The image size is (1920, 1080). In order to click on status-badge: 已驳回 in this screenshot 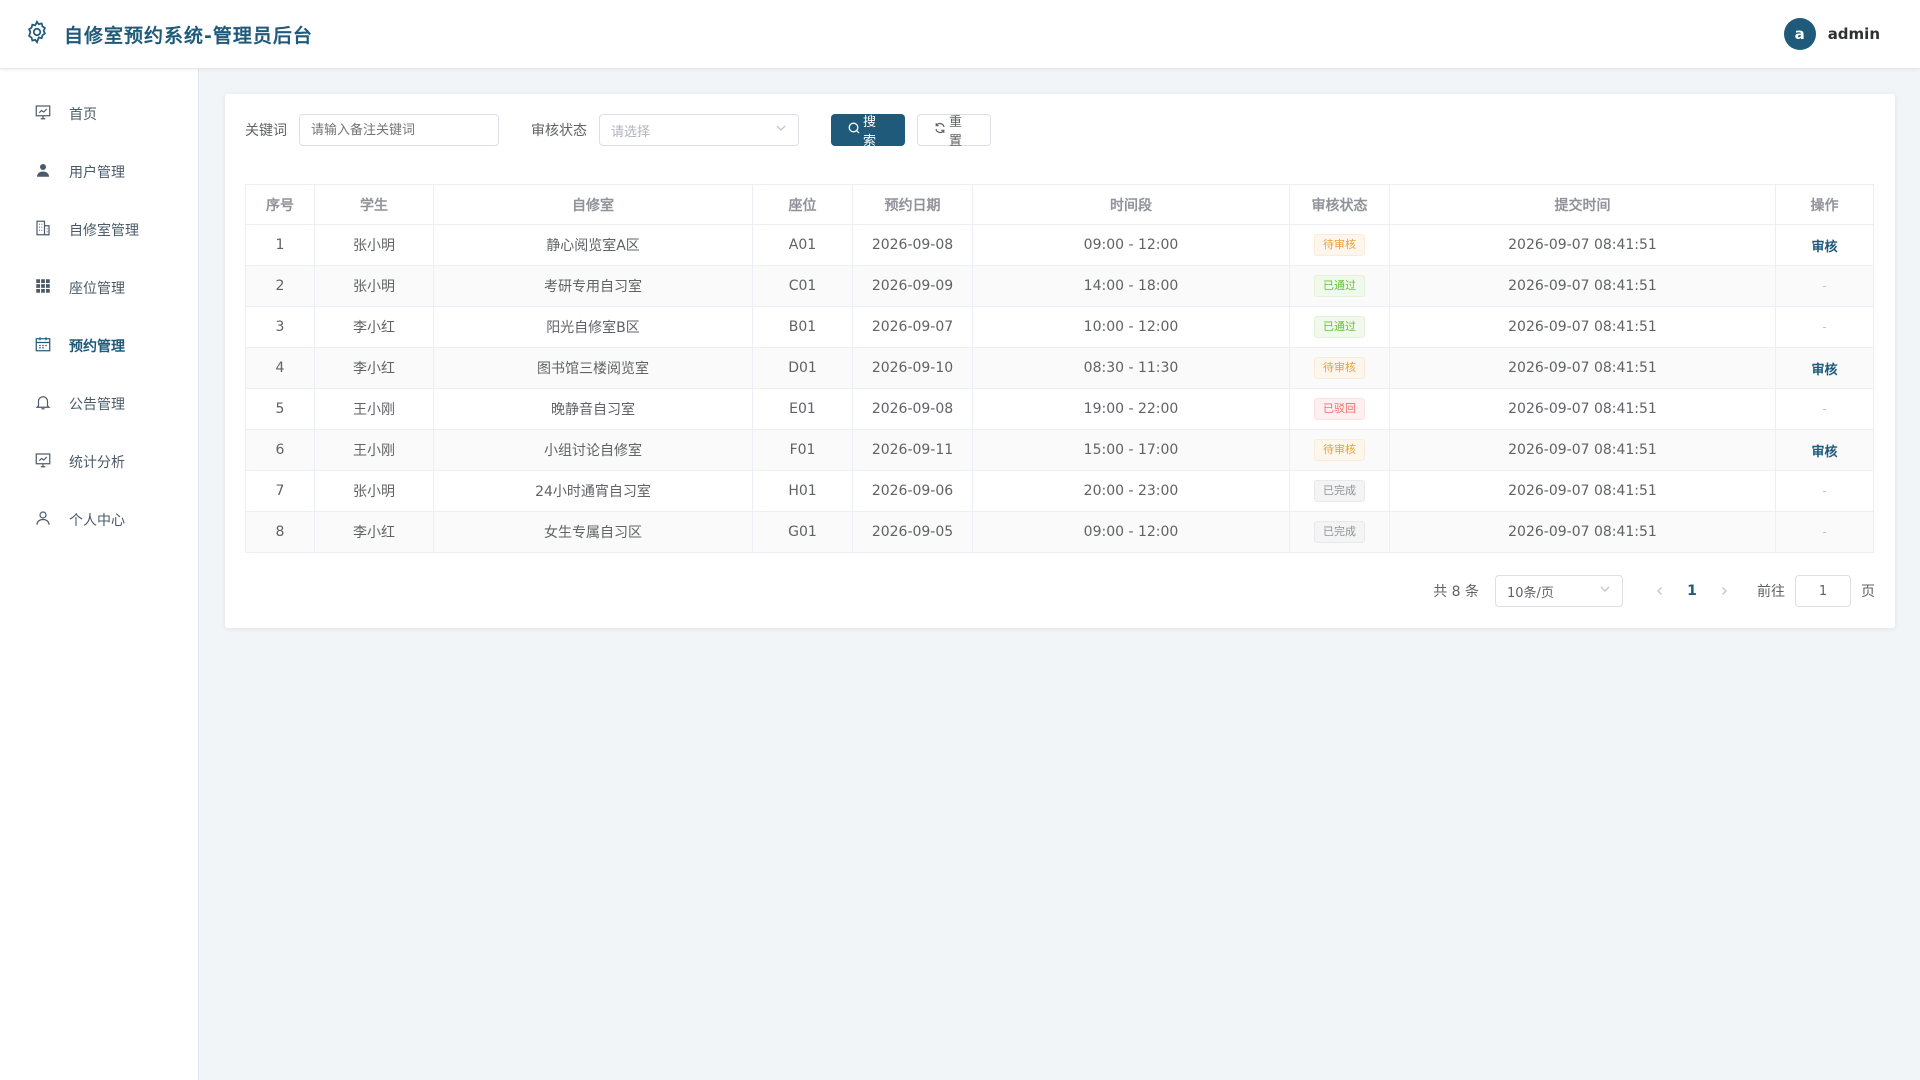, I will do `click(1339, 409)`.